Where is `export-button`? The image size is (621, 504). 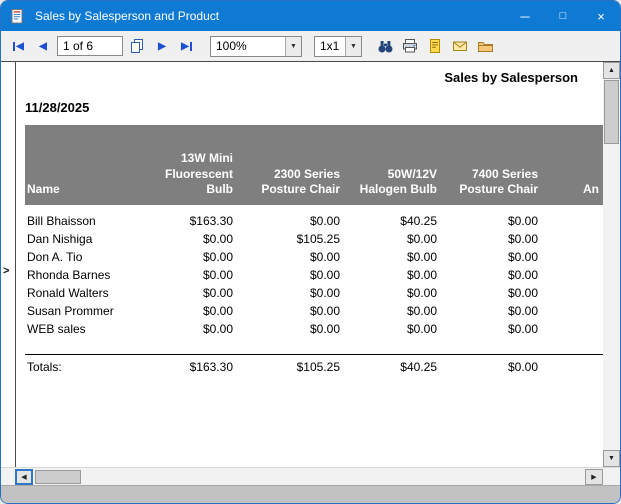
export-button is located at coordinates (435, 46).